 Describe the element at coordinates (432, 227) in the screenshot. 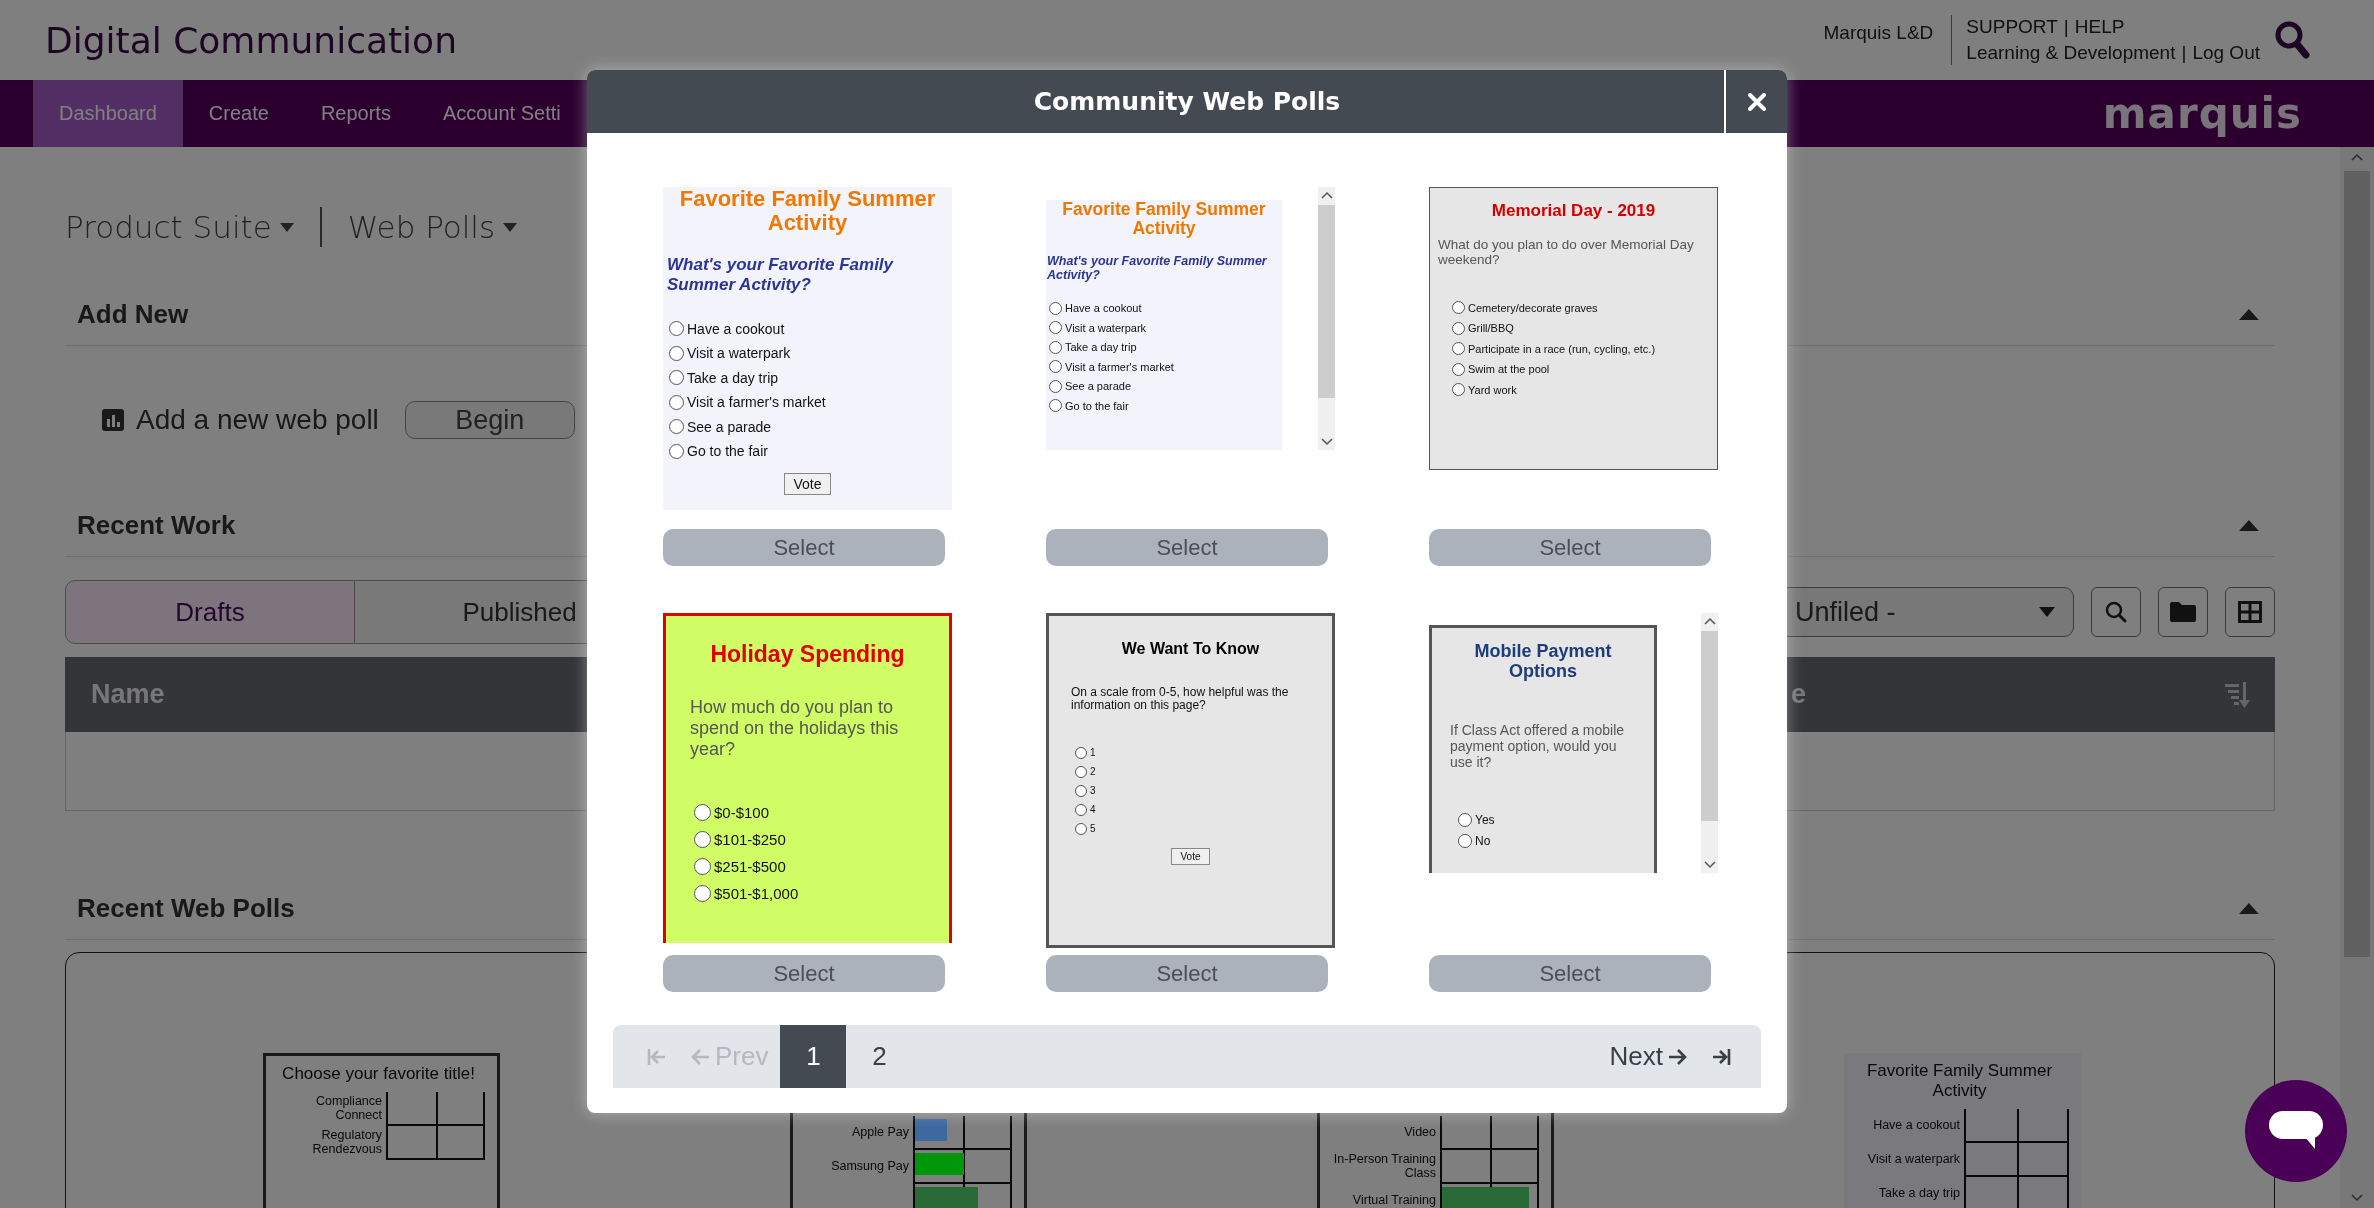

I see `breadcrumb-dropdown: Web Polls` at that location.